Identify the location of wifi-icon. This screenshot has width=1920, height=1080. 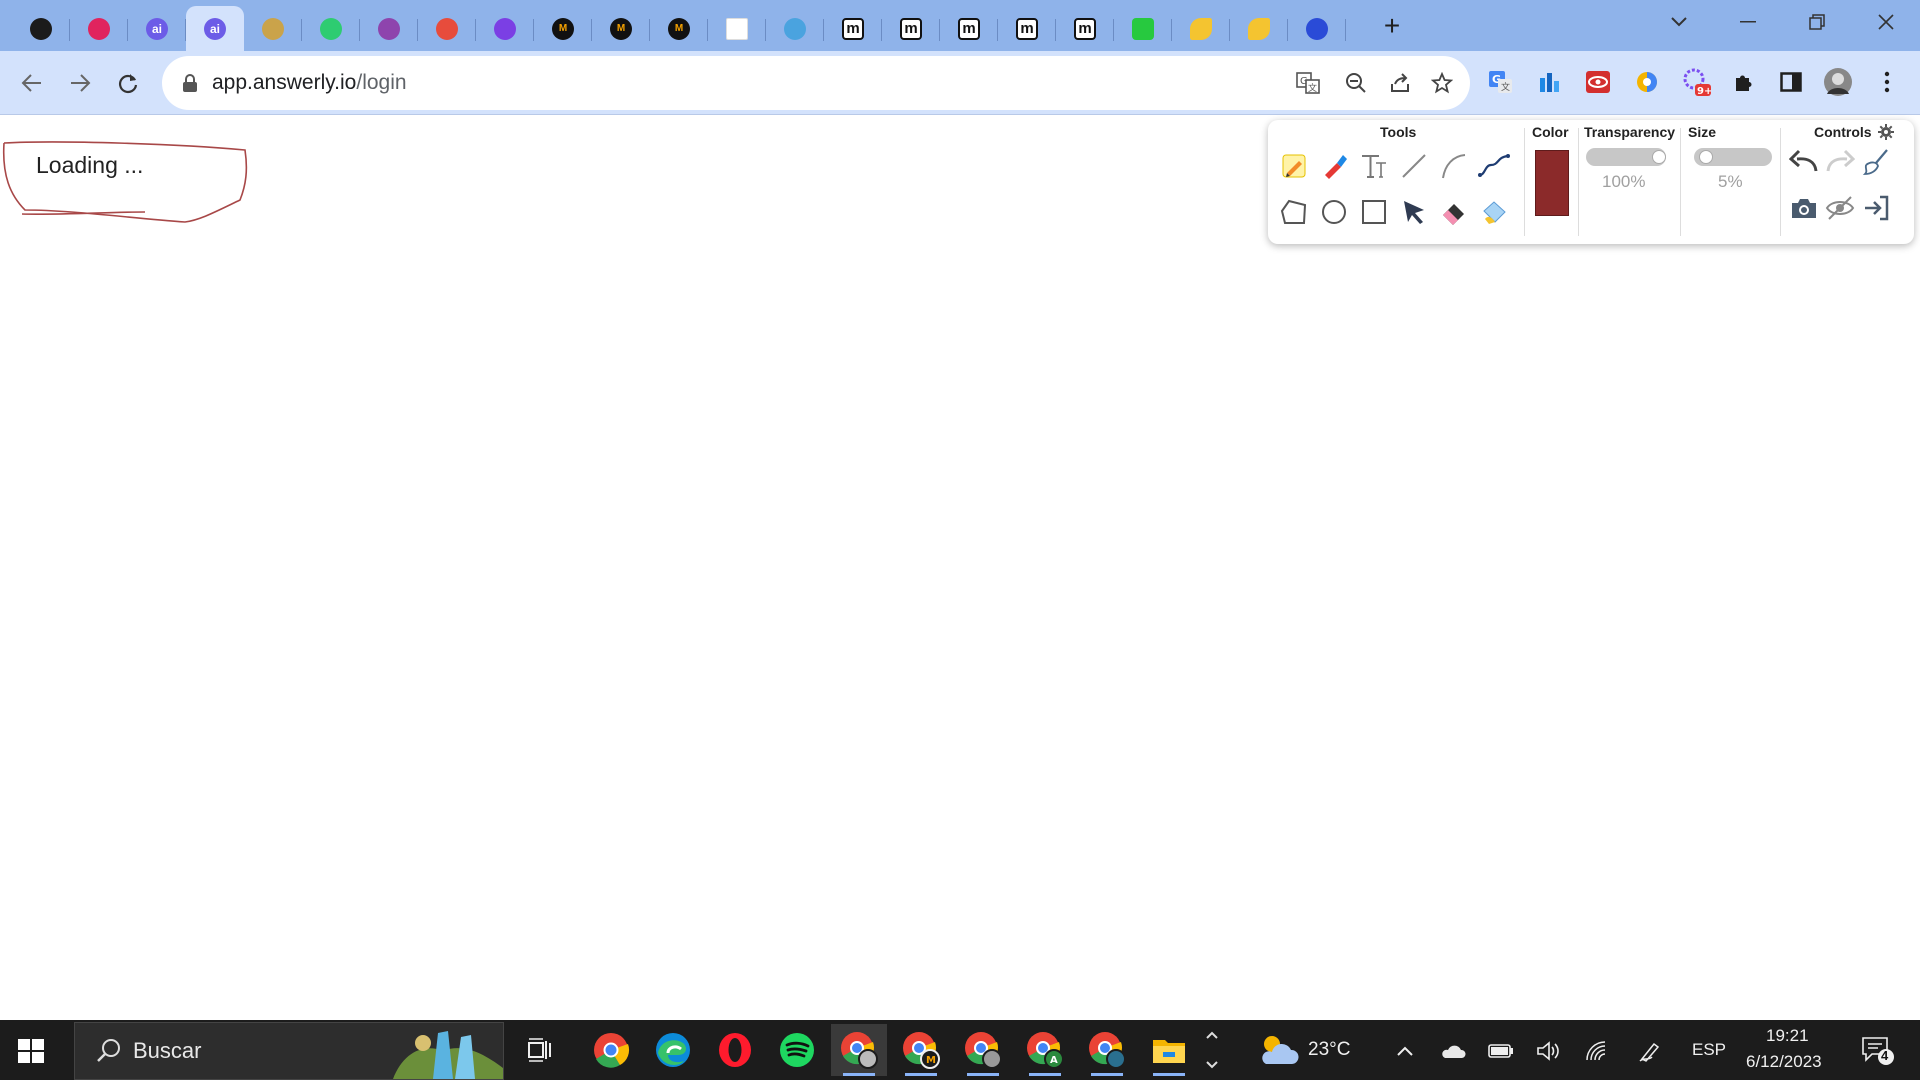
(1597, 1051).